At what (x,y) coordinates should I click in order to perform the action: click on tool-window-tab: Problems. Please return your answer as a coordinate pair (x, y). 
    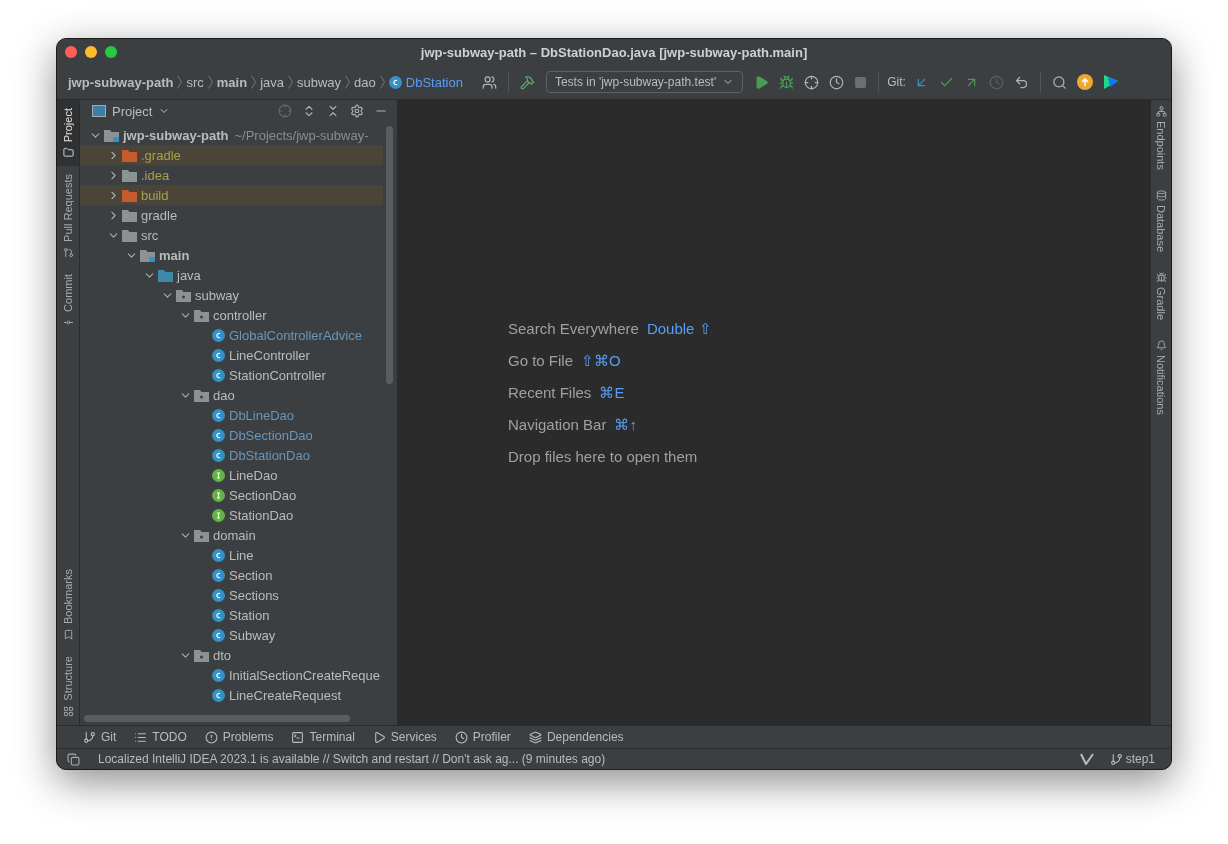
    Looking at the image, I should click on (239, 737).